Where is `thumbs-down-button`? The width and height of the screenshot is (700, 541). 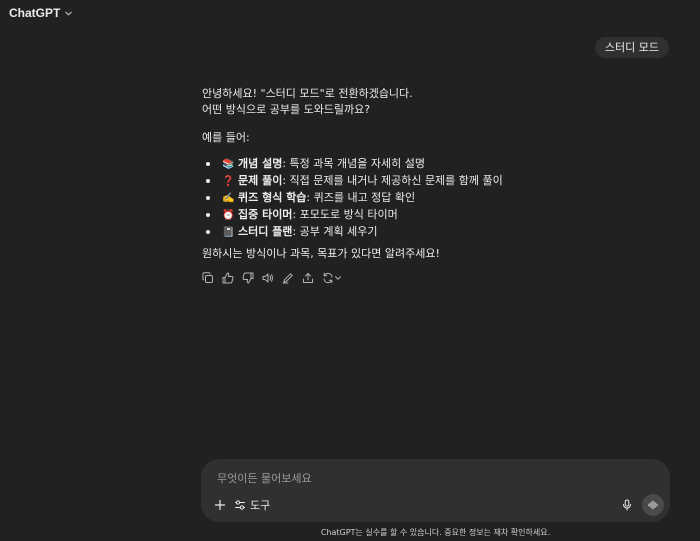 thumbs-down-button is located at coordinates (248, 278).